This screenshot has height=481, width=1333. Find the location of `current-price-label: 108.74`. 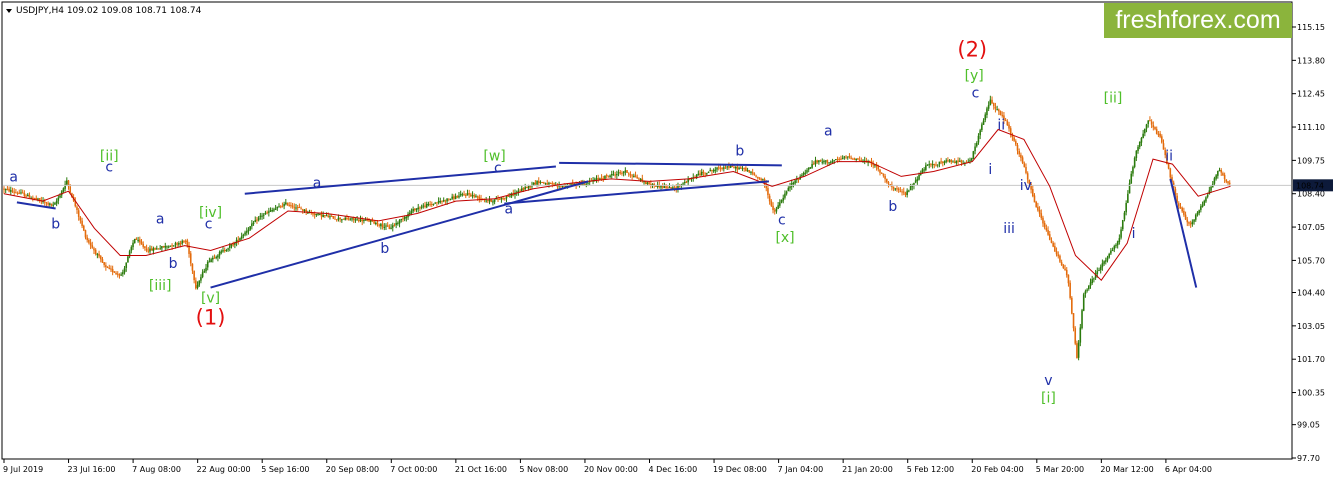

current-price-label: 108.74 is located at coordinates (1310, 185).